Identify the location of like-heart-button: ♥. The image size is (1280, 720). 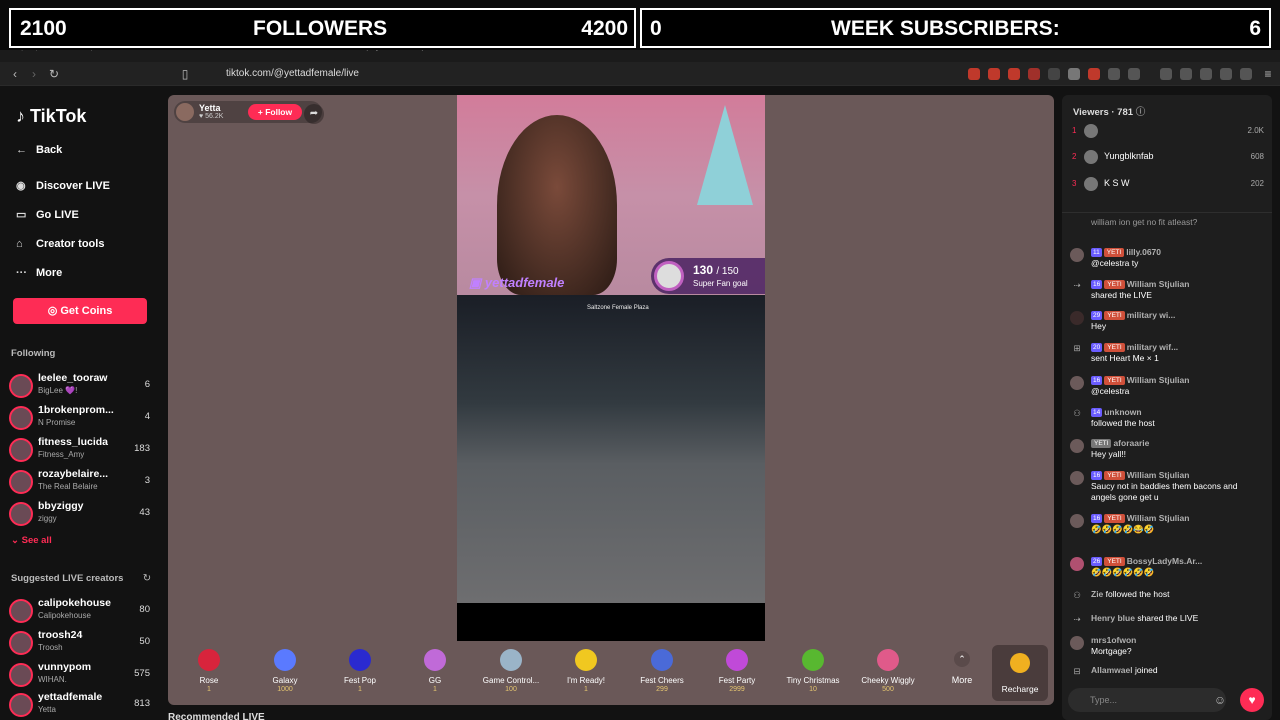
(1252, 700).